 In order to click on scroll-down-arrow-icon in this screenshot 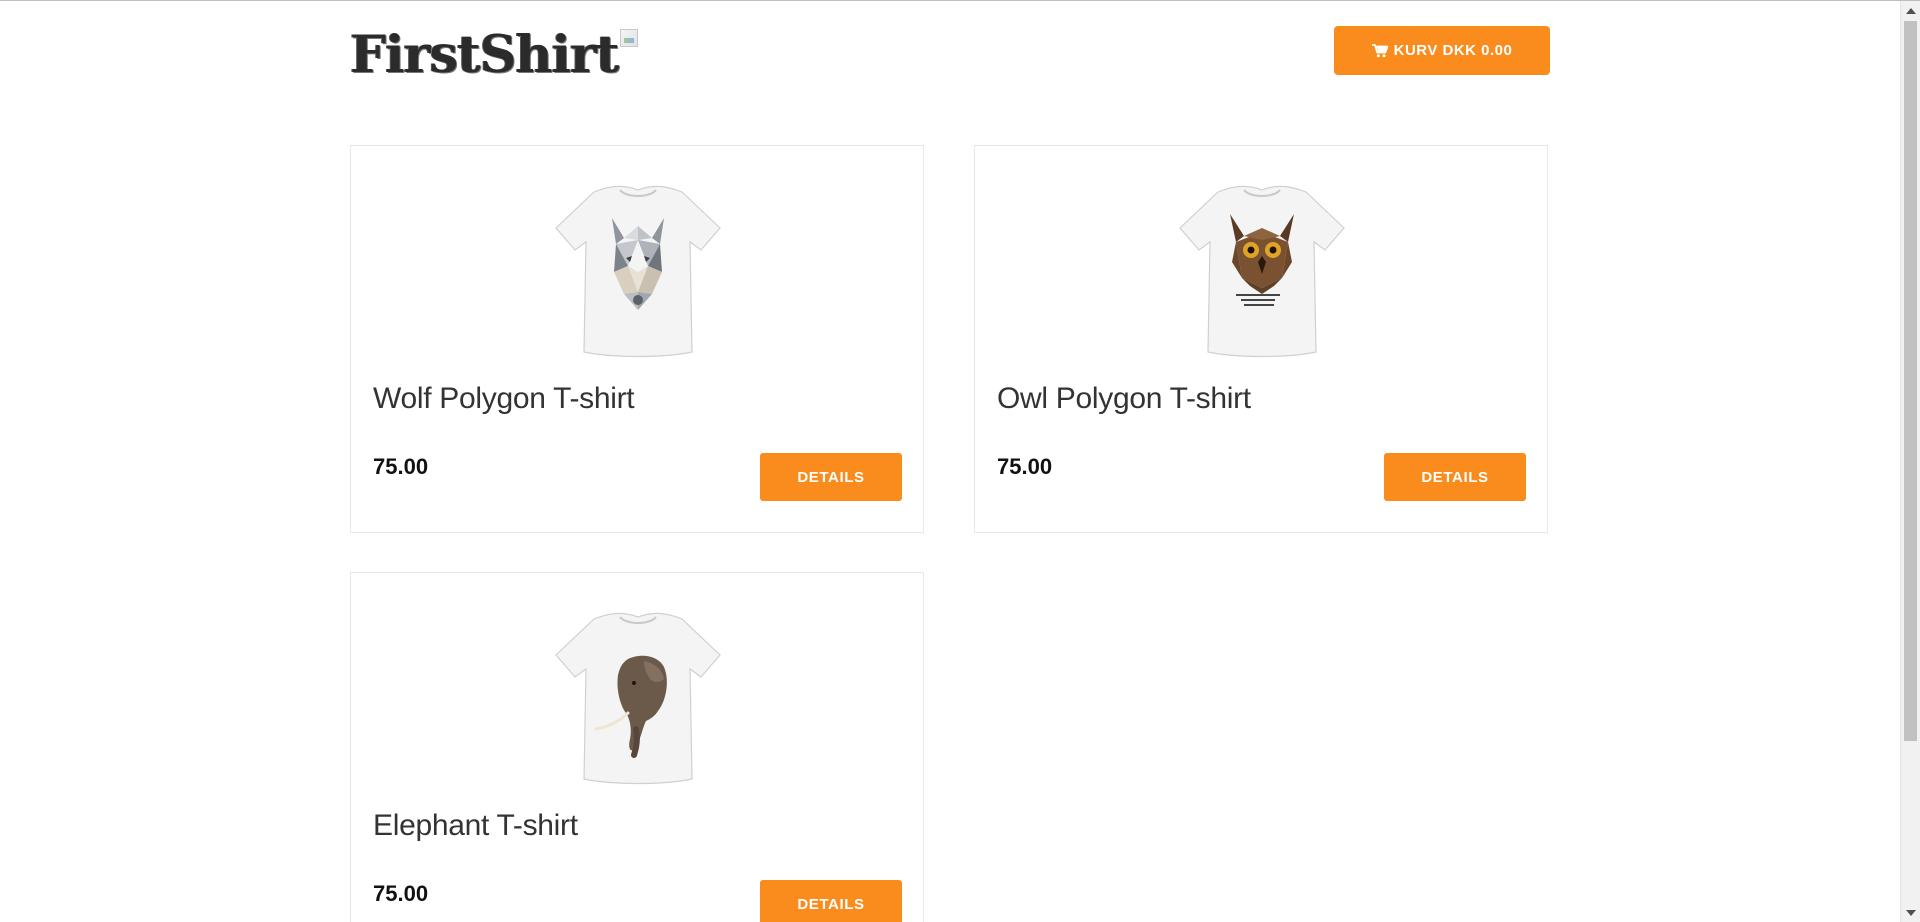, I will do `click(1911, 913)`.